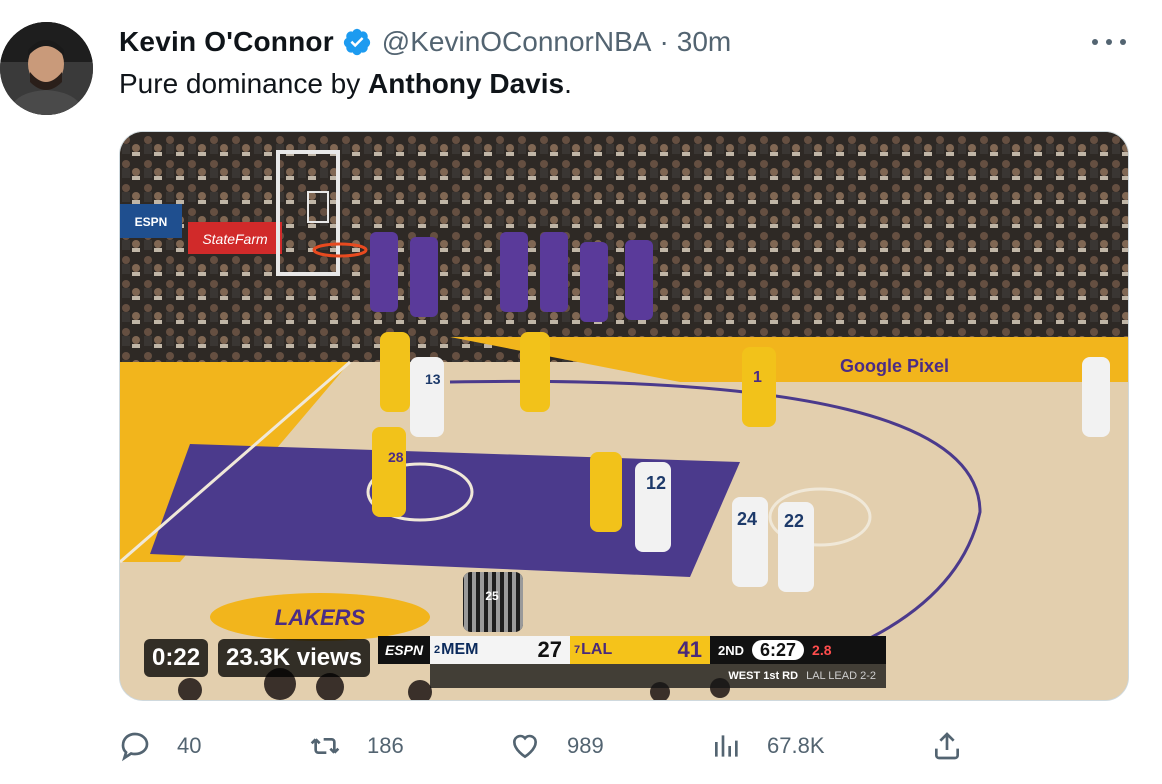 The height and width of the screenshot is (784, 1162). What do you see at coordinates (585, 745) in the screenshot?
I see `like-count: 989` at bounding box center [585, 745].